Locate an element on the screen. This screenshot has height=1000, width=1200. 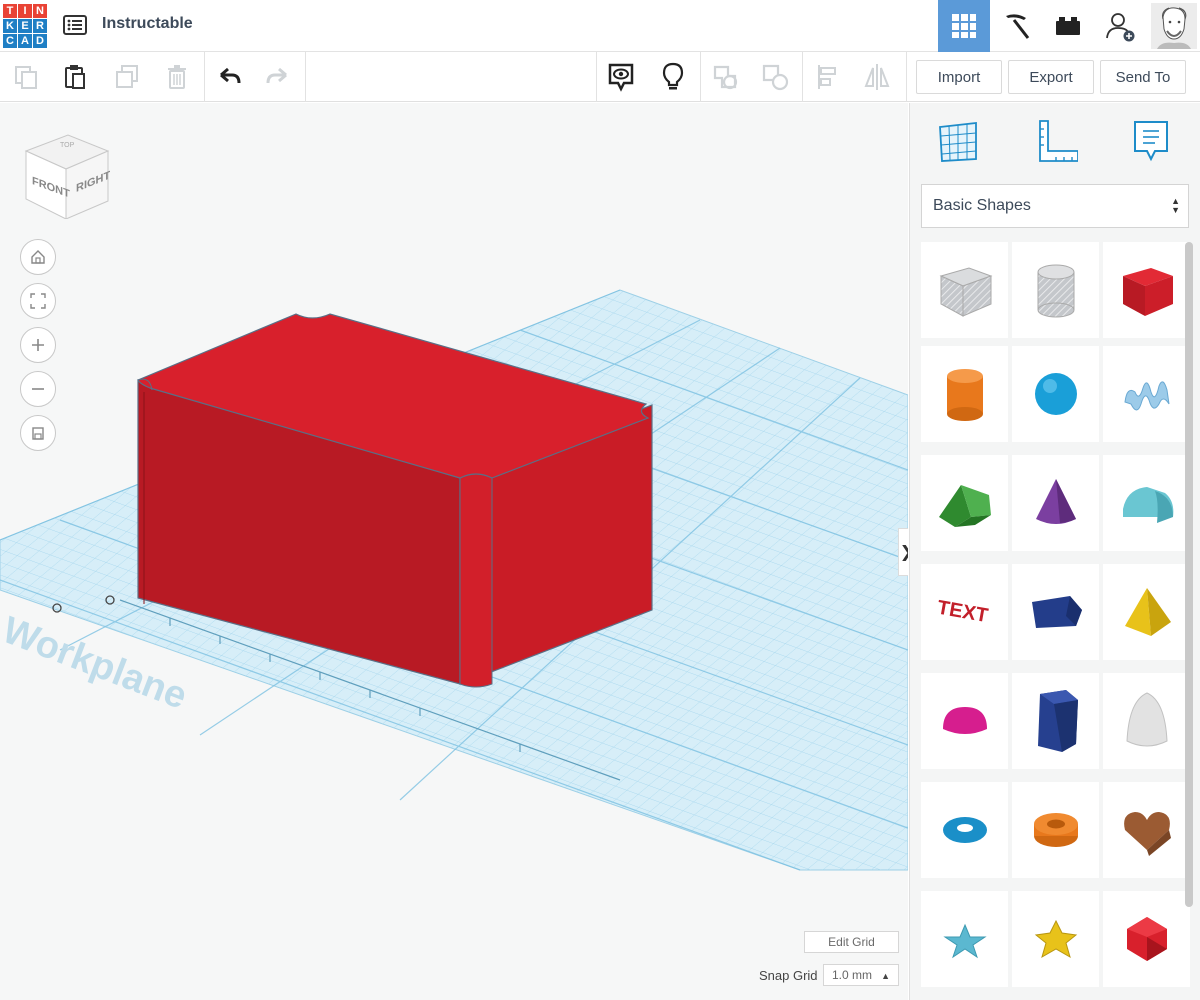
logo-letter: E is located at coordinates (25, 26).